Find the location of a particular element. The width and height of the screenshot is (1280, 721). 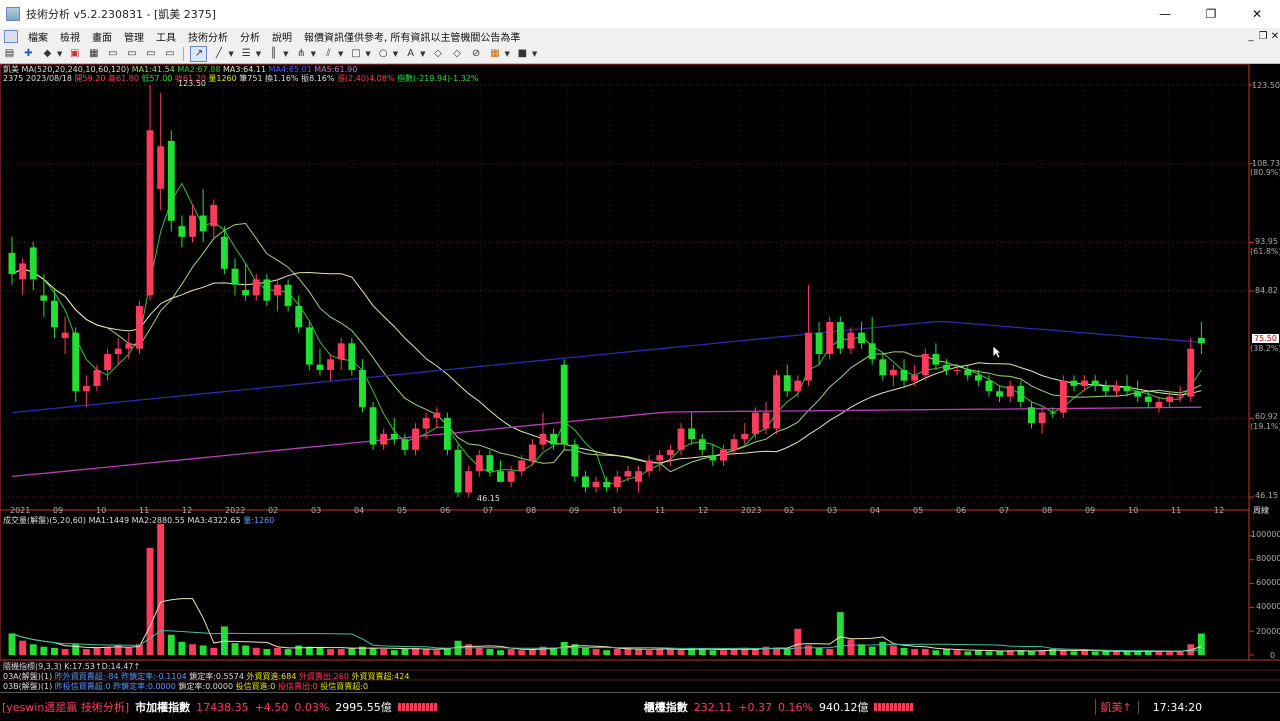

mdi-close-button: ✕ is located at coordinates (1274, 36).